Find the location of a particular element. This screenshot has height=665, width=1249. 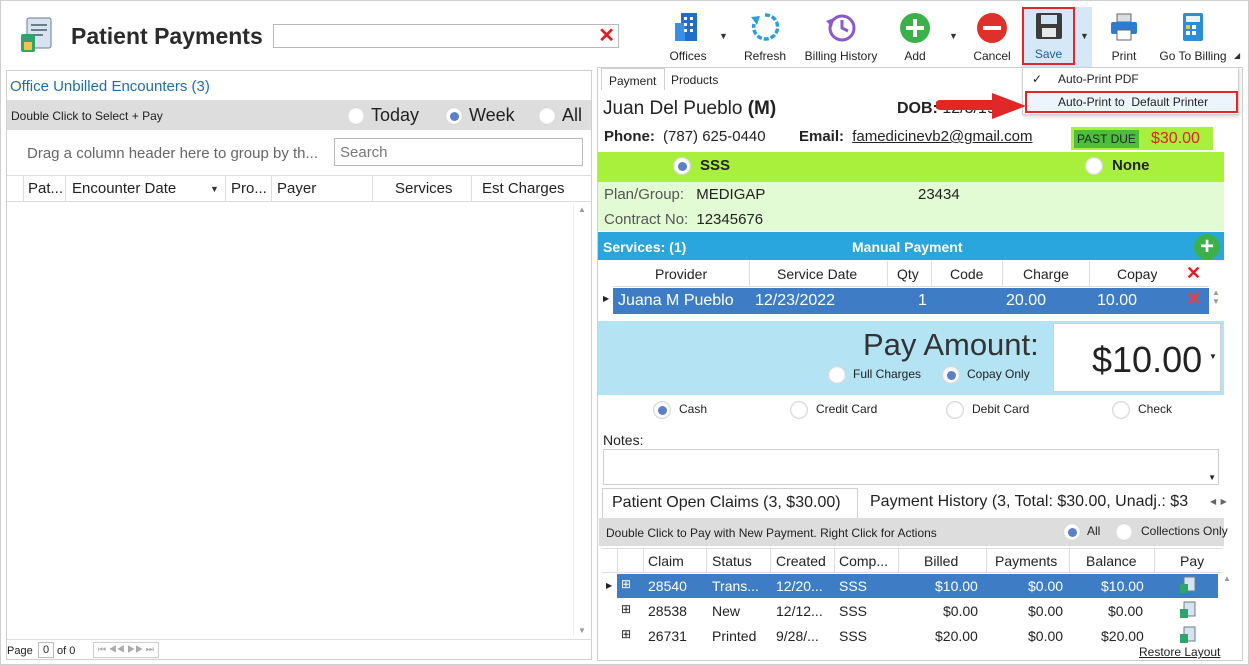

filter-all-radio is located at coordinates (547, 116).